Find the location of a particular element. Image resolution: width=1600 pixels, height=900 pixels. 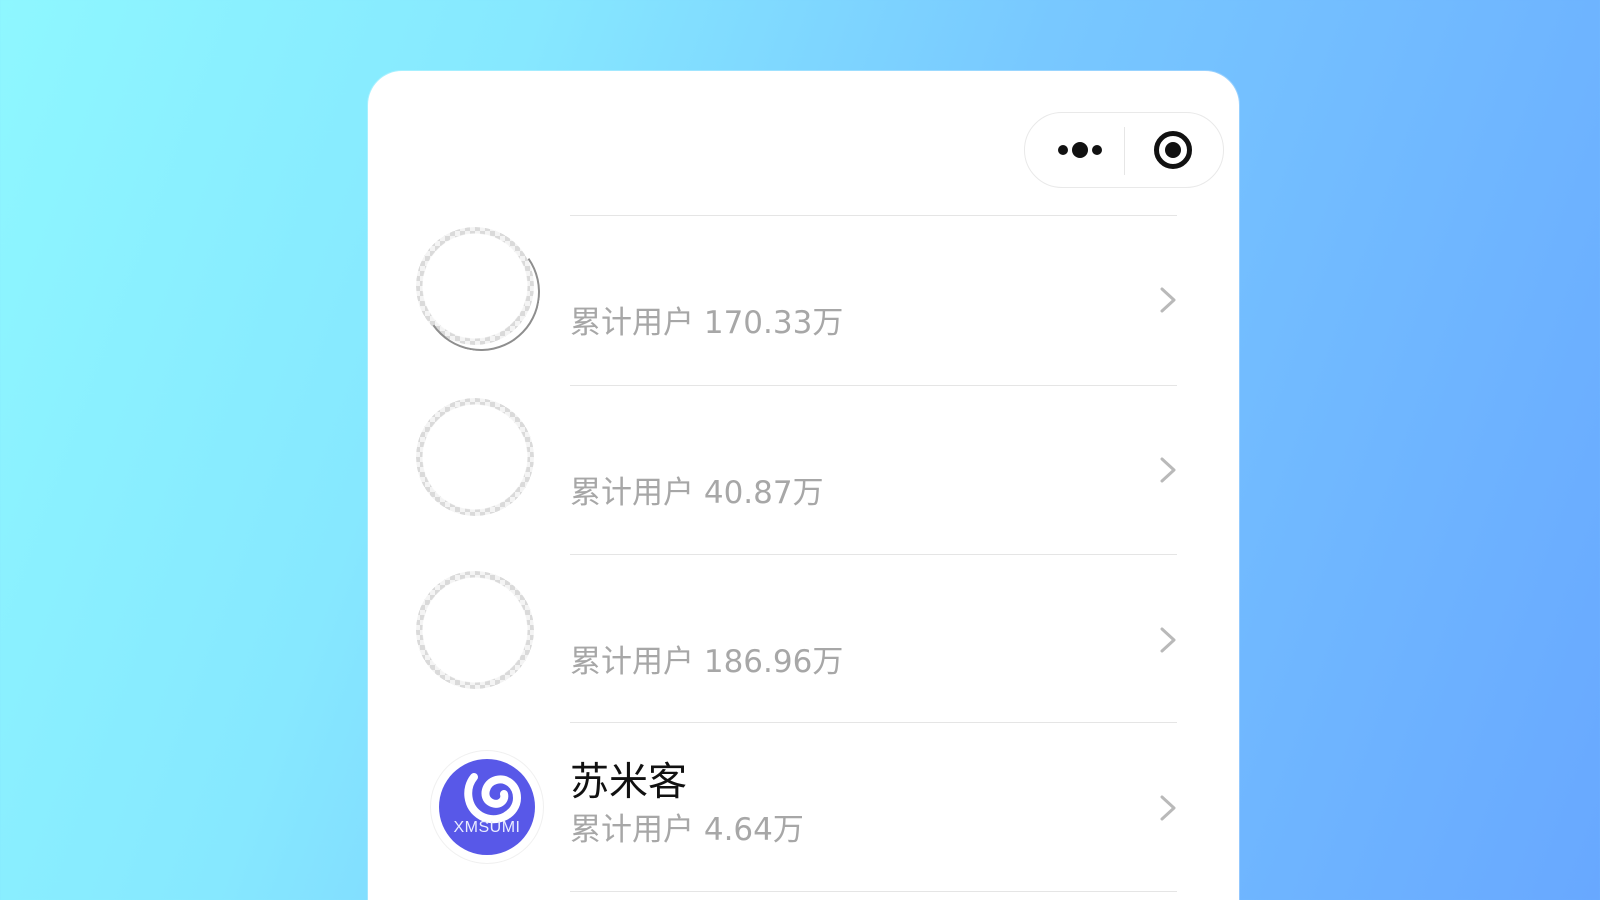

target-close-icon is located at coordinates (1173, 150).